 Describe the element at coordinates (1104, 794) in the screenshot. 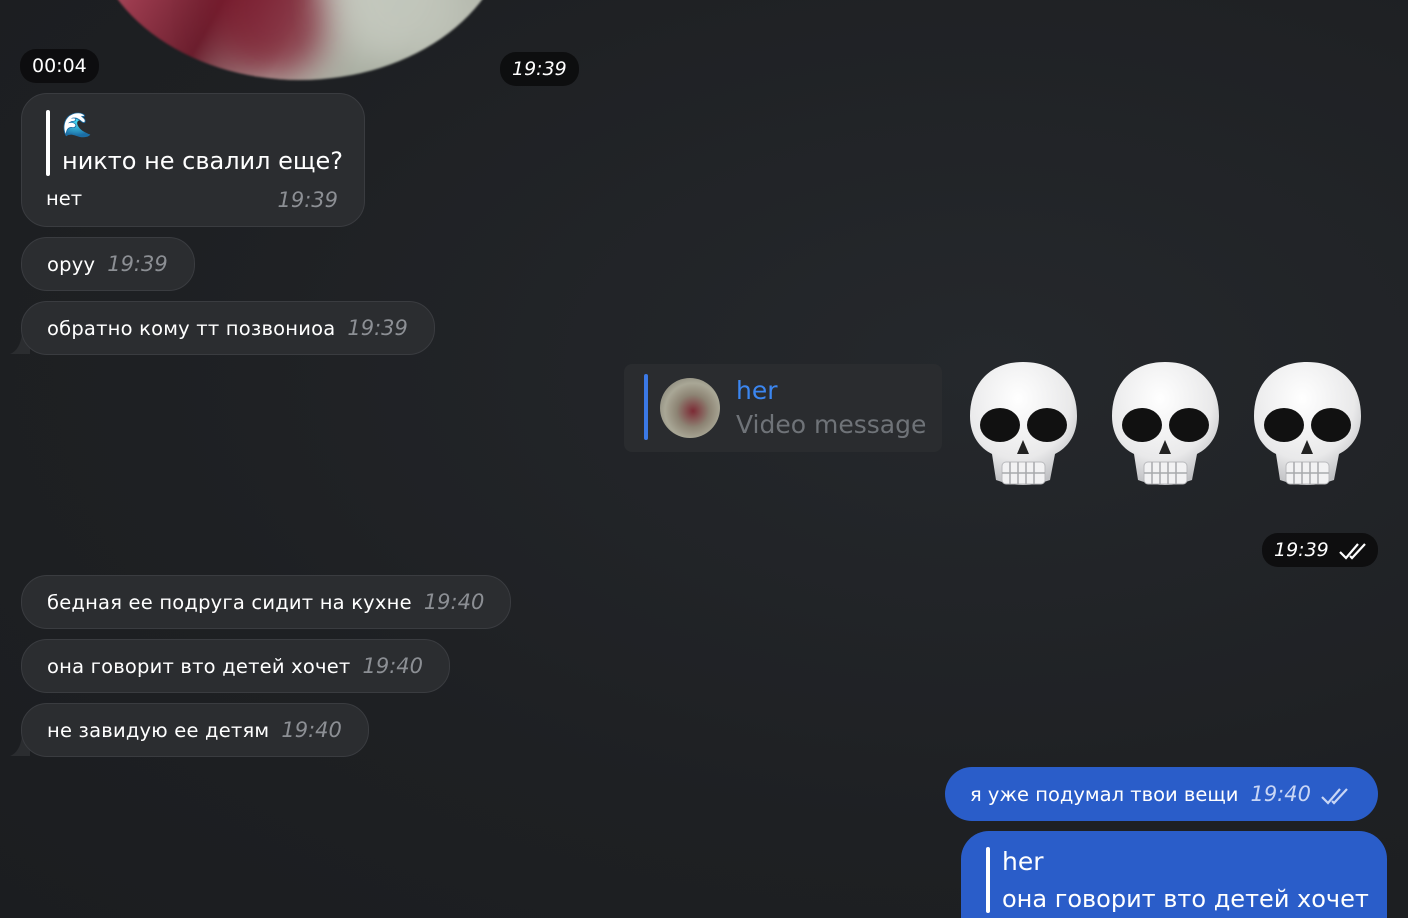

I see `message-text: я уже подумал твои вещи` at that location.